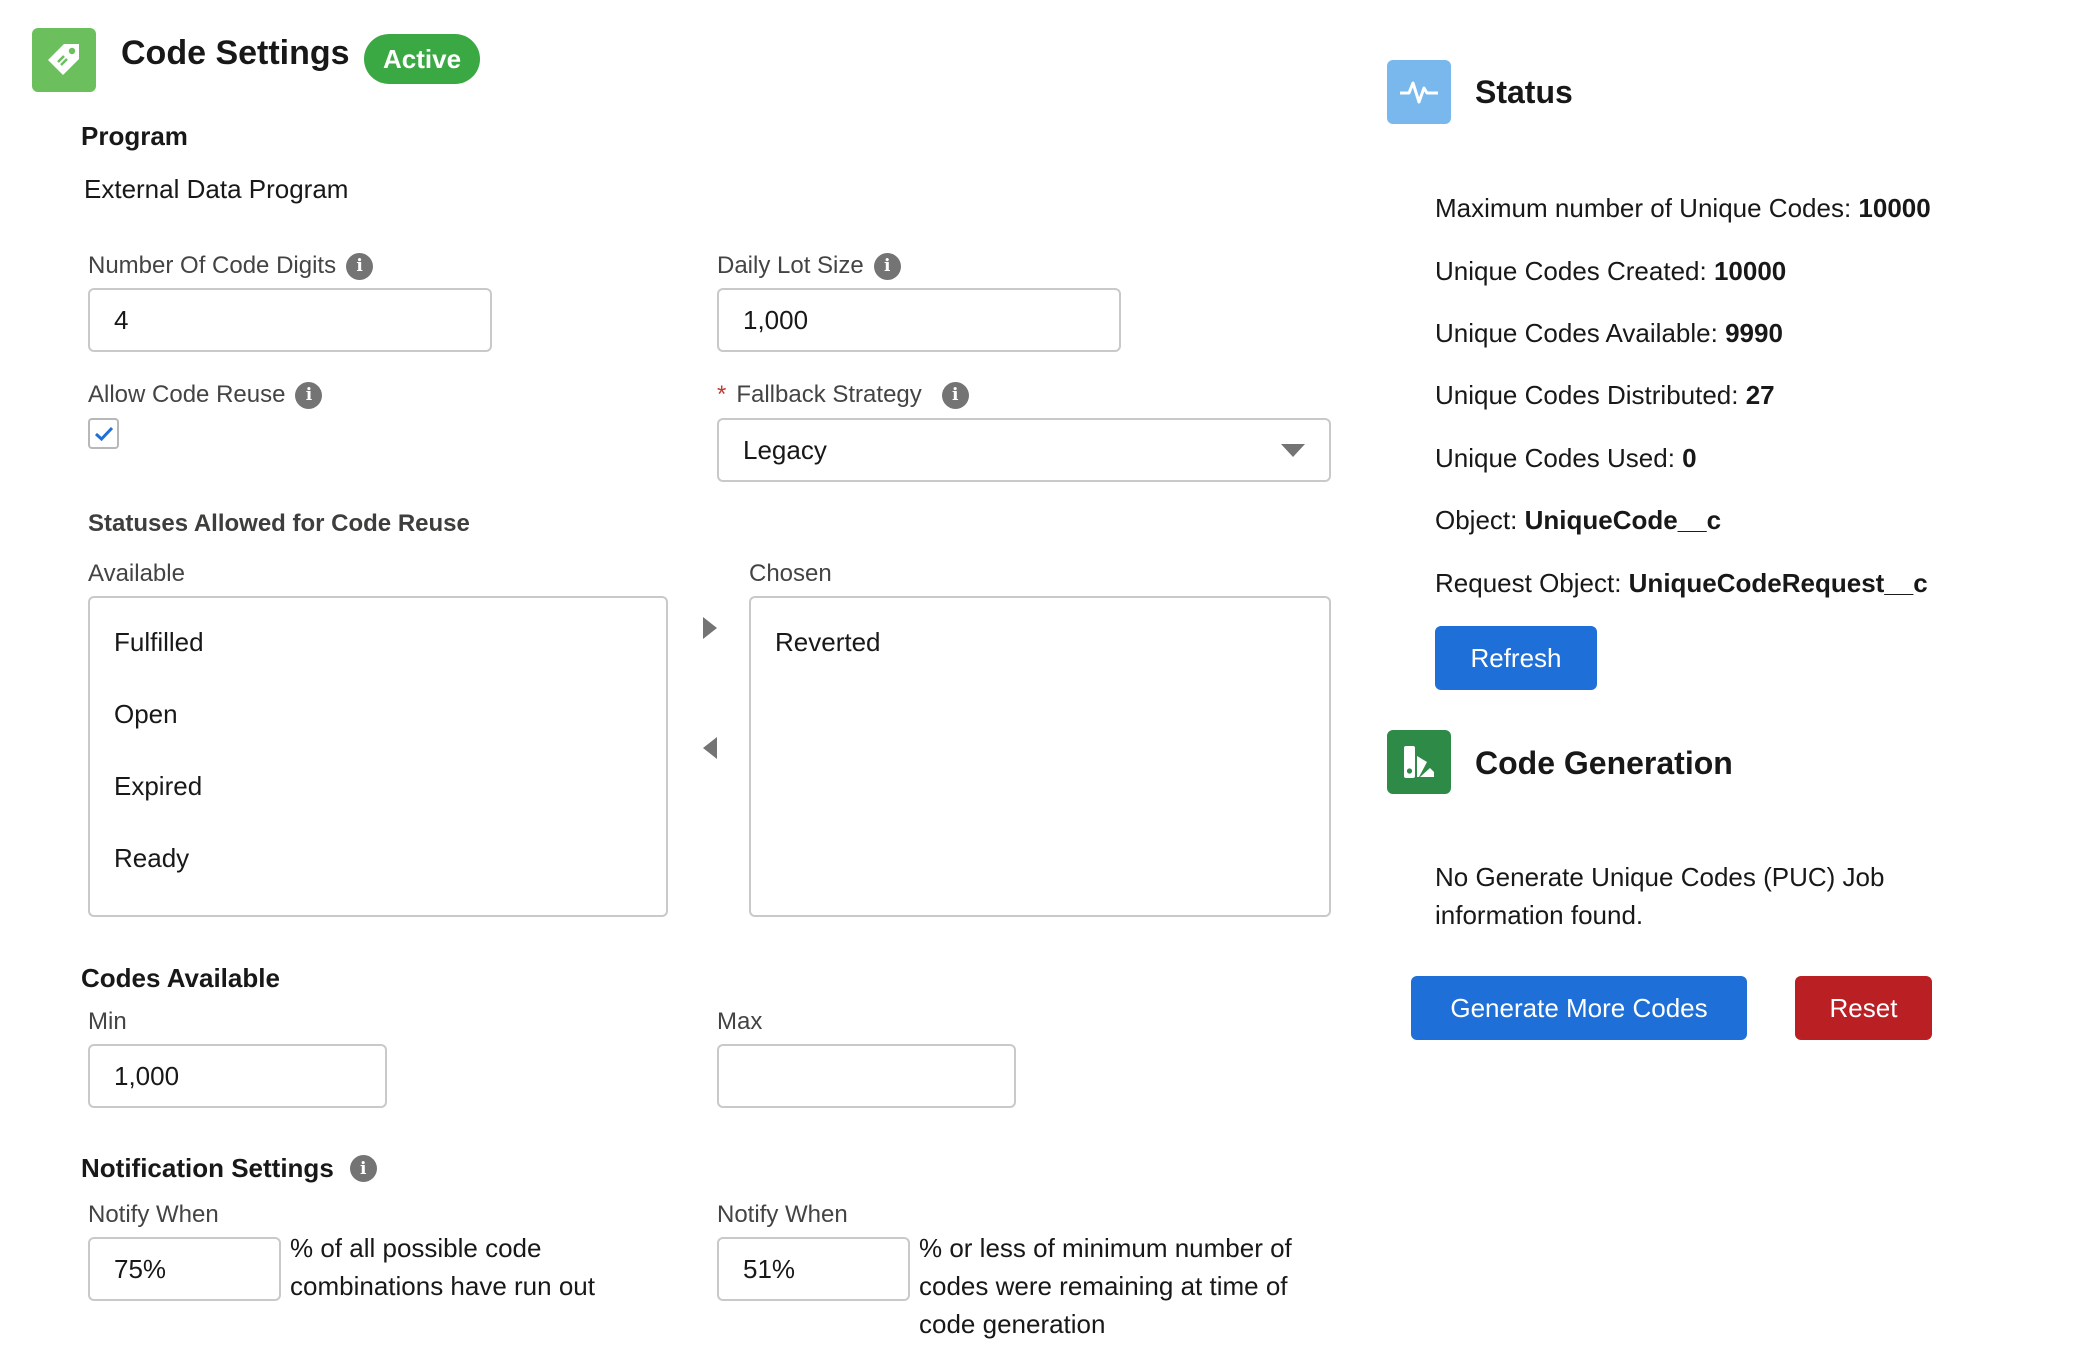  What do you see at coordinates (776, 319) in the screenshot?
I see `daily-lot-value: 1,000` at bounding box center [776, 319].